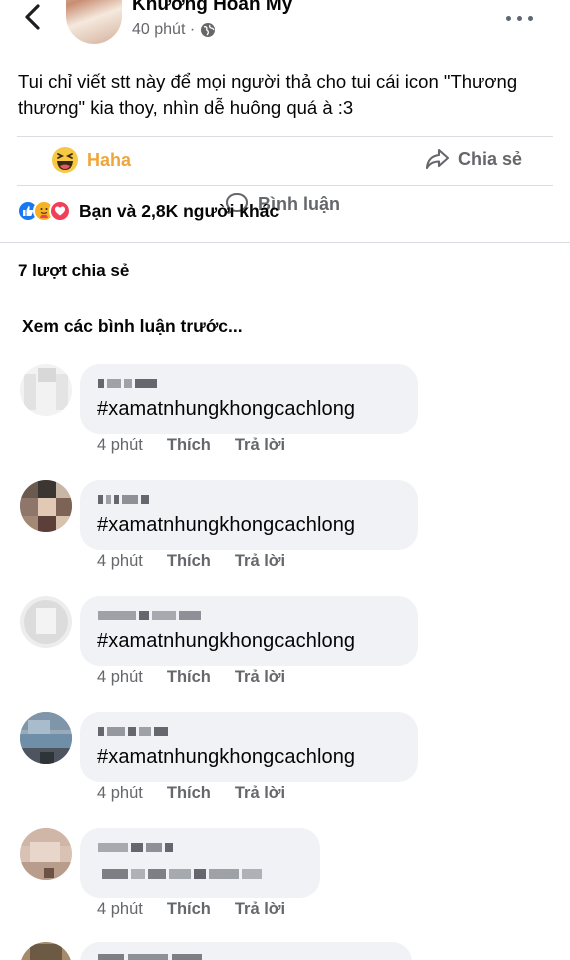  What do you see at coordinates (65, 160) in the screenshot?
I see `haha-emoji-icon` at bounding box center [65, 160].